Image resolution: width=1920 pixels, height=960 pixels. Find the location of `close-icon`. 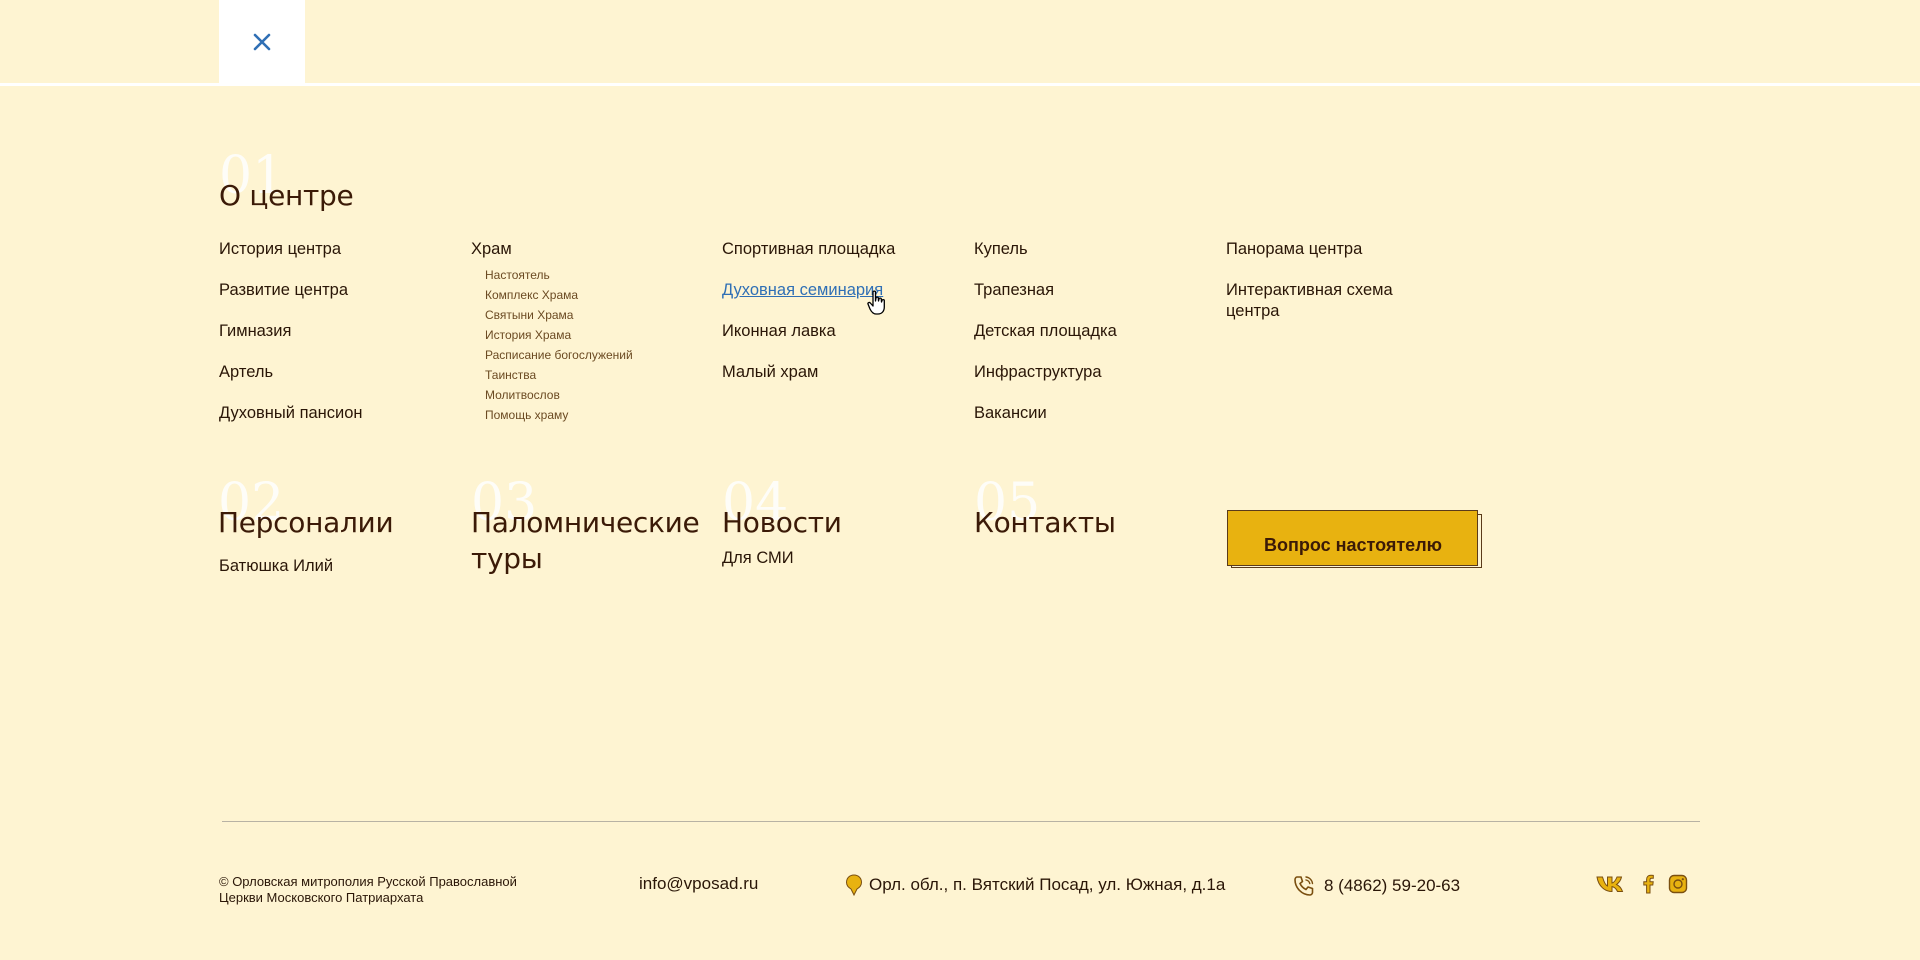

close-icon is located at coordinates (262, 42).